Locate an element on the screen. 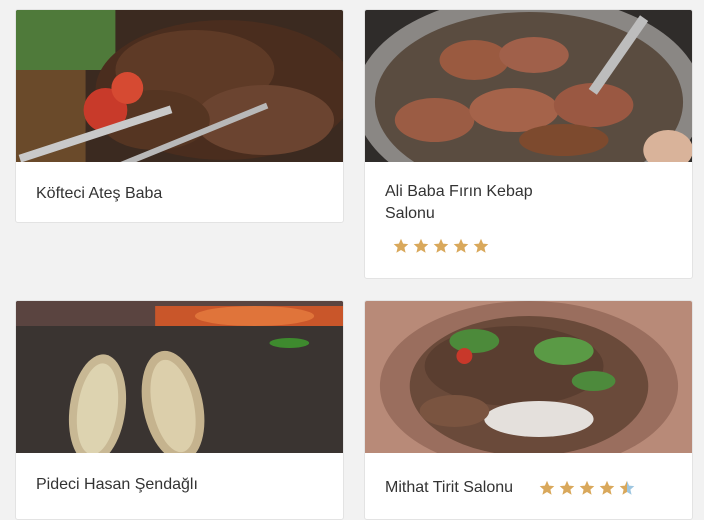  restaurant-name: Köfteci Ateş Baba is located at coordinates (99, 194).